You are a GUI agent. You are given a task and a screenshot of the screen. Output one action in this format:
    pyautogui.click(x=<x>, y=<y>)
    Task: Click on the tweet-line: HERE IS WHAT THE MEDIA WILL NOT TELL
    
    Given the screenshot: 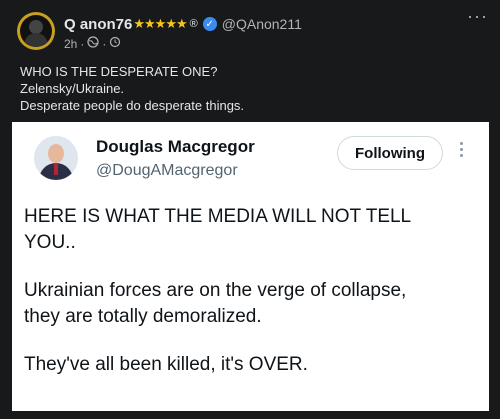 What is the action you would take?
    pyautogui.click(x=218, y=216)
    